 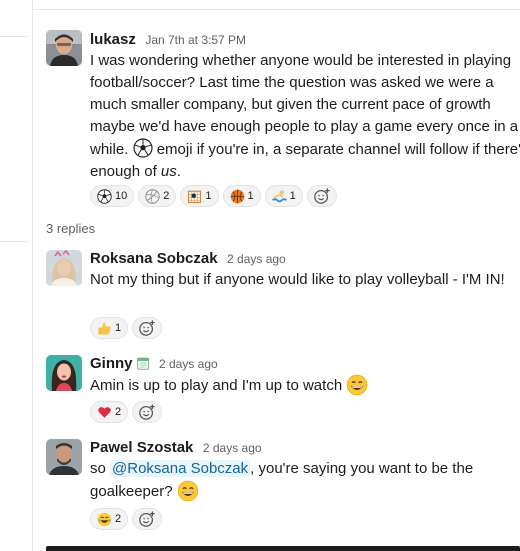 I want to click on message-header: Pawel Szostak 2 days ago, so click(x=176, y=448).